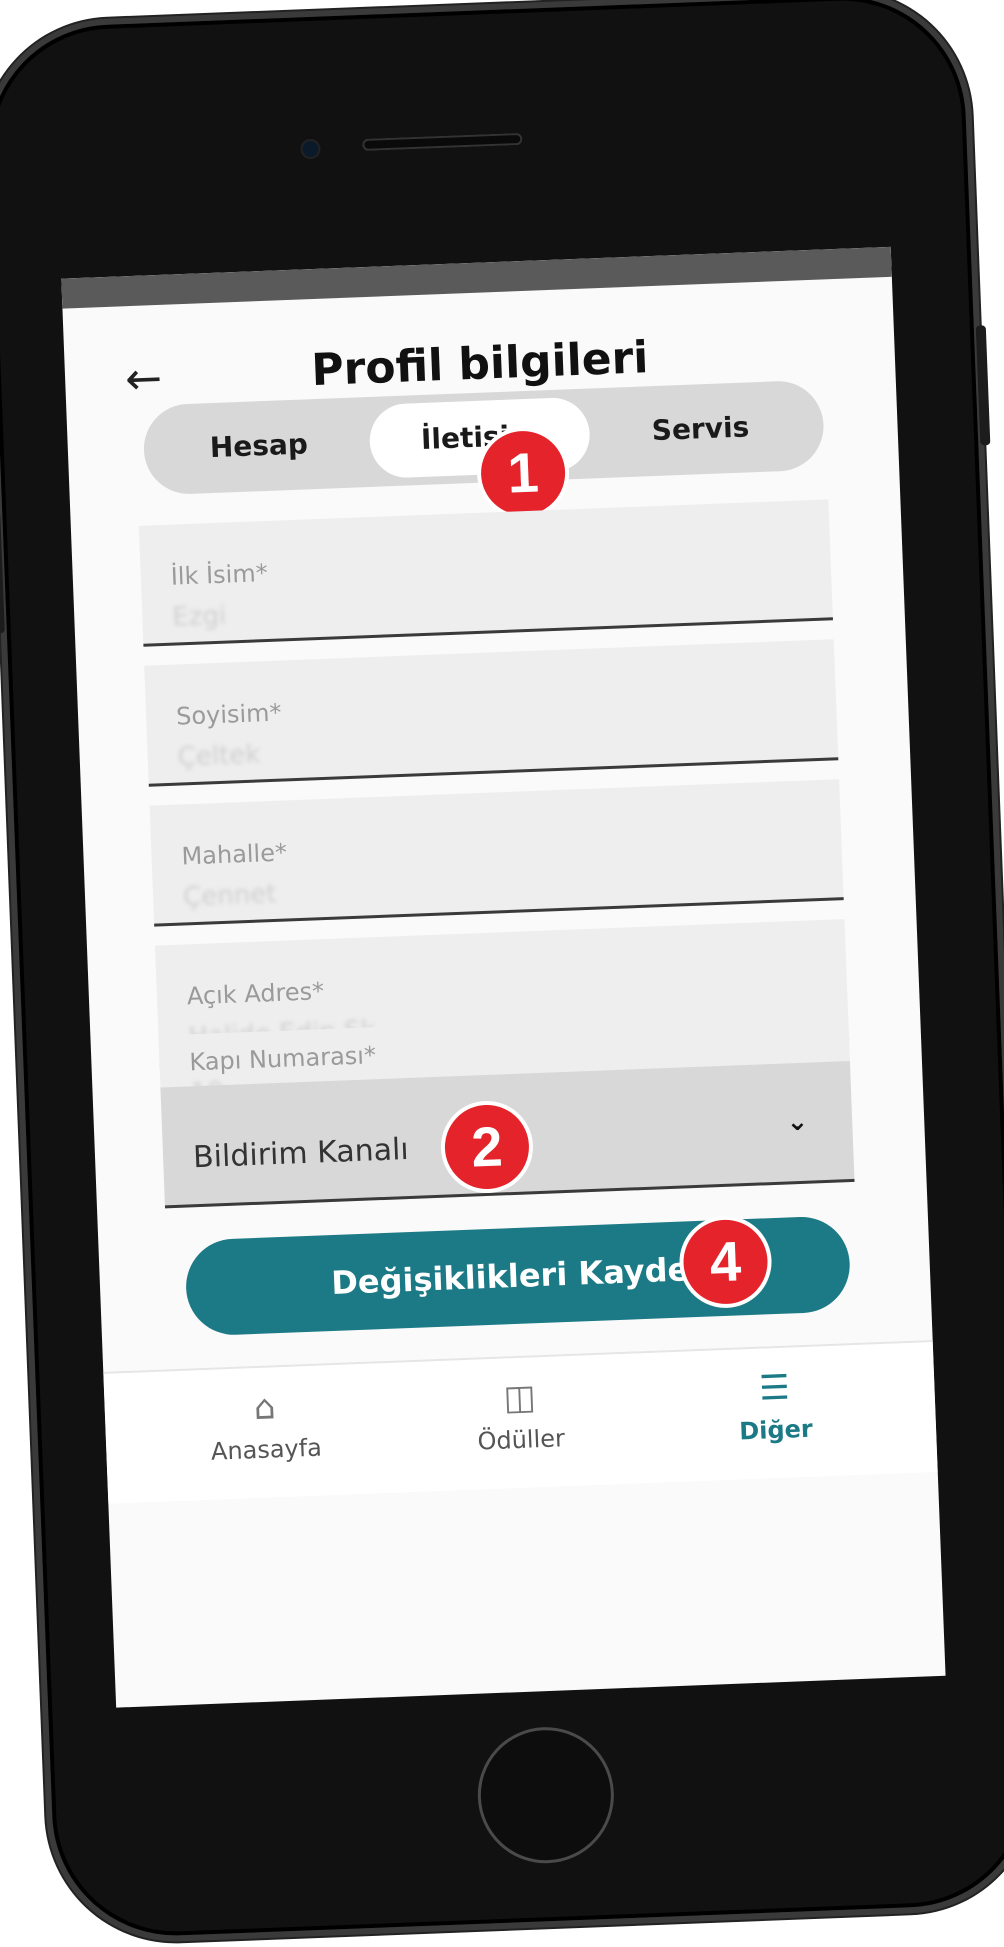  What do you see at coordinates (229, 895) in the screenshot?
I see `field-value: Çennet` at bounding box center [229, 895].